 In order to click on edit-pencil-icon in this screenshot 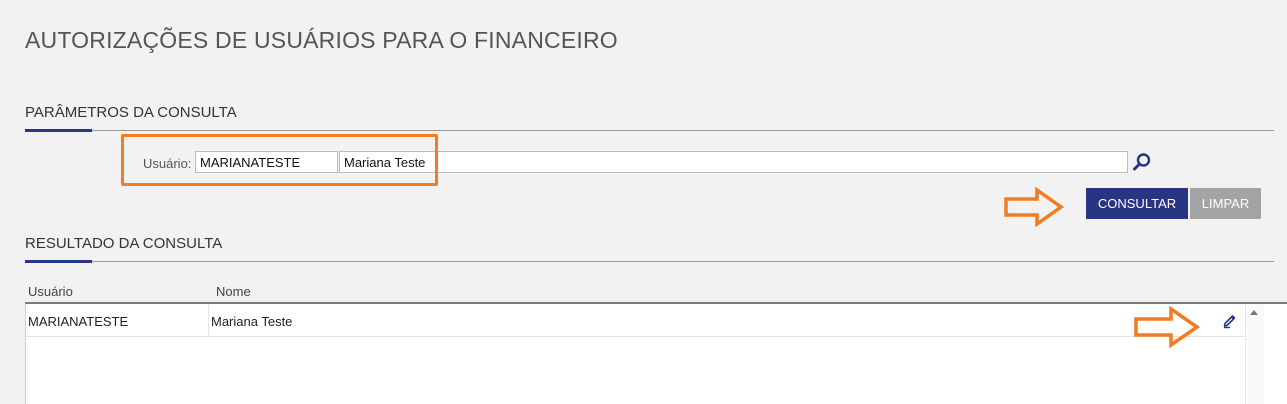, I will do `click(1230, 320)`.